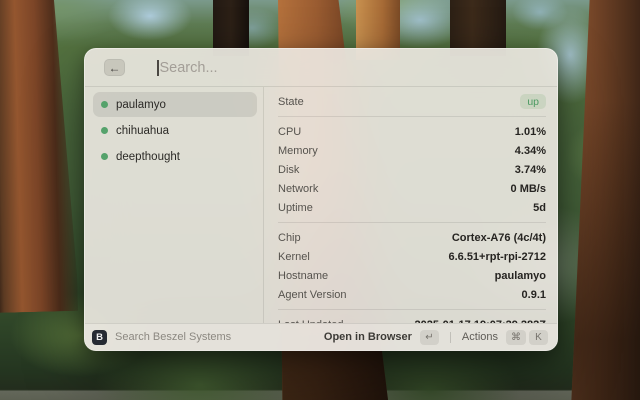  What do you see at coordinates (533, 101) in the screenshot?
I see `detail-value: up` at bounding box center [533, 101].